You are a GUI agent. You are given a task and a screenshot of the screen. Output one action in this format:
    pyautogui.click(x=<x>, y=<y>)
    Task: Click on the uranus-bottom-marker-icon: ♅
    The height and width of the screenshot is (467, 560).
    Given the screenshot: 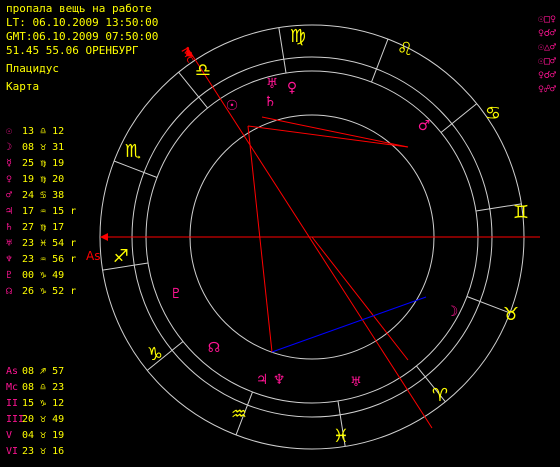 What is the action you would take?
    pyautogui.click(x=356, y=382)
    